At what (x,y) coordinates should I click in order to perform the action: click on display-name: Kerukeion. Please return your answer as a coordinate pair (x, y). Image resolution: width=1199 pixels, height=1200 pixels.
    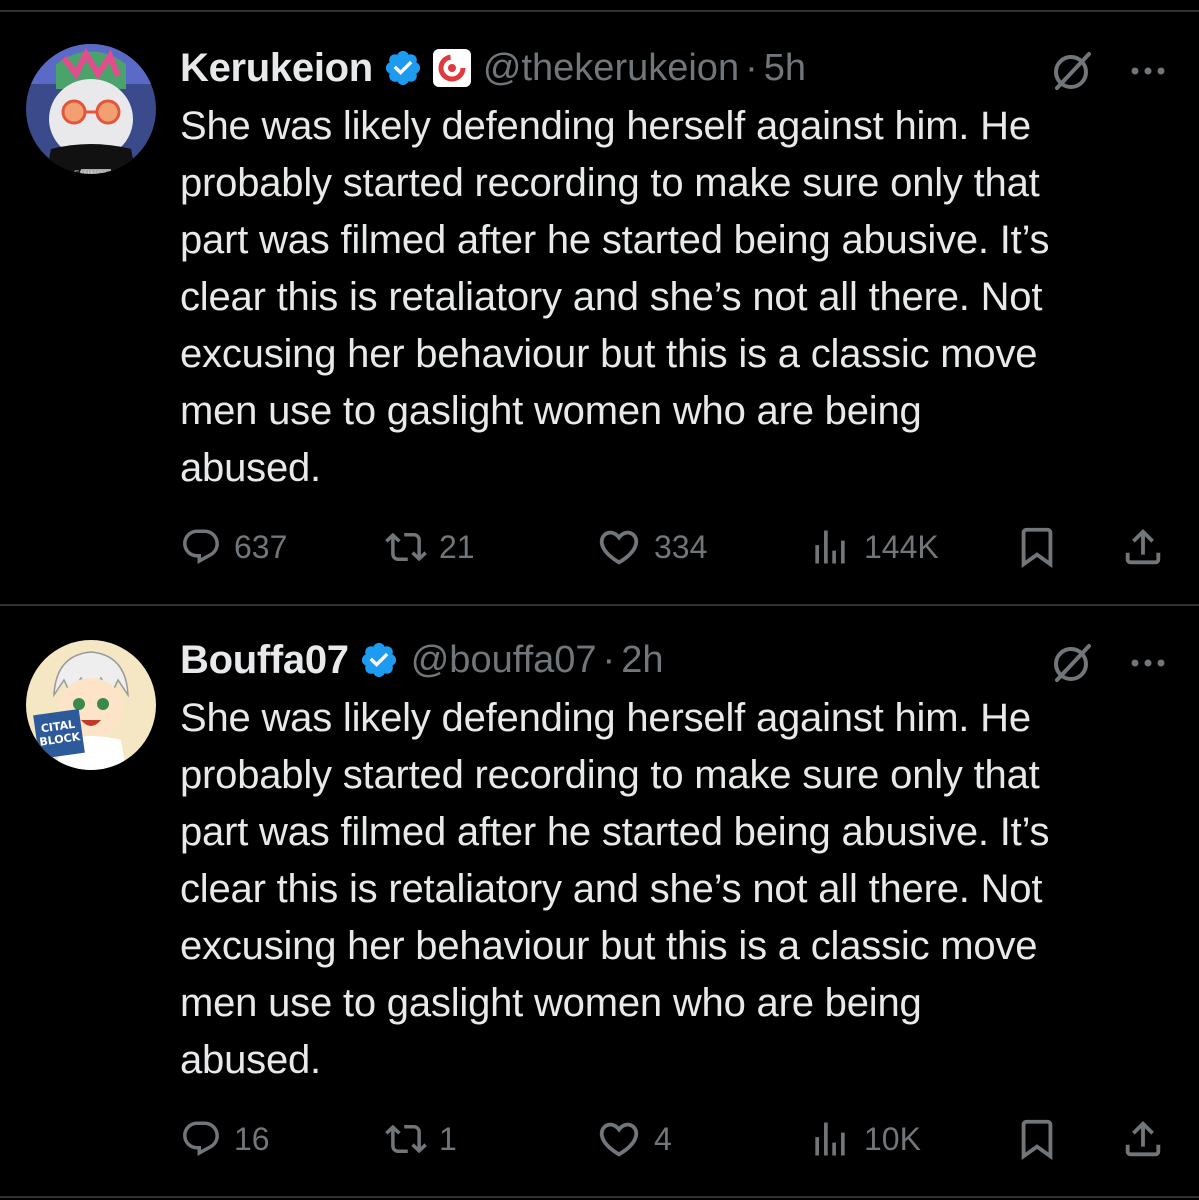
    Looking at the image, I should click on (276, 68).